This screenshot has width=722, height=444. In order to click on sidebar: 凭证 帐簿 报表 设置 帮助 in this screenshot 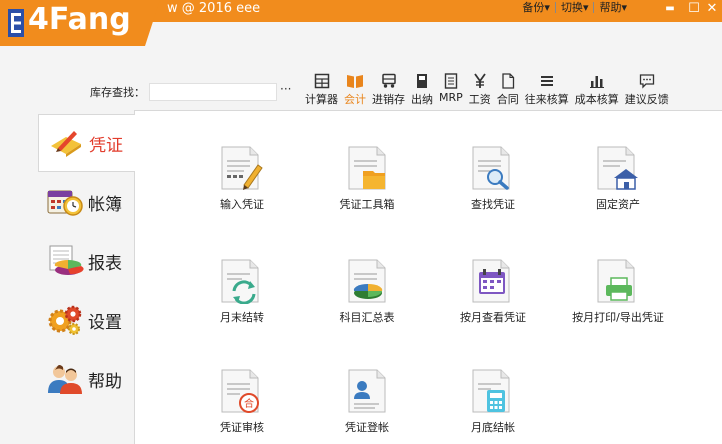, I will do `click(67, 277)`.